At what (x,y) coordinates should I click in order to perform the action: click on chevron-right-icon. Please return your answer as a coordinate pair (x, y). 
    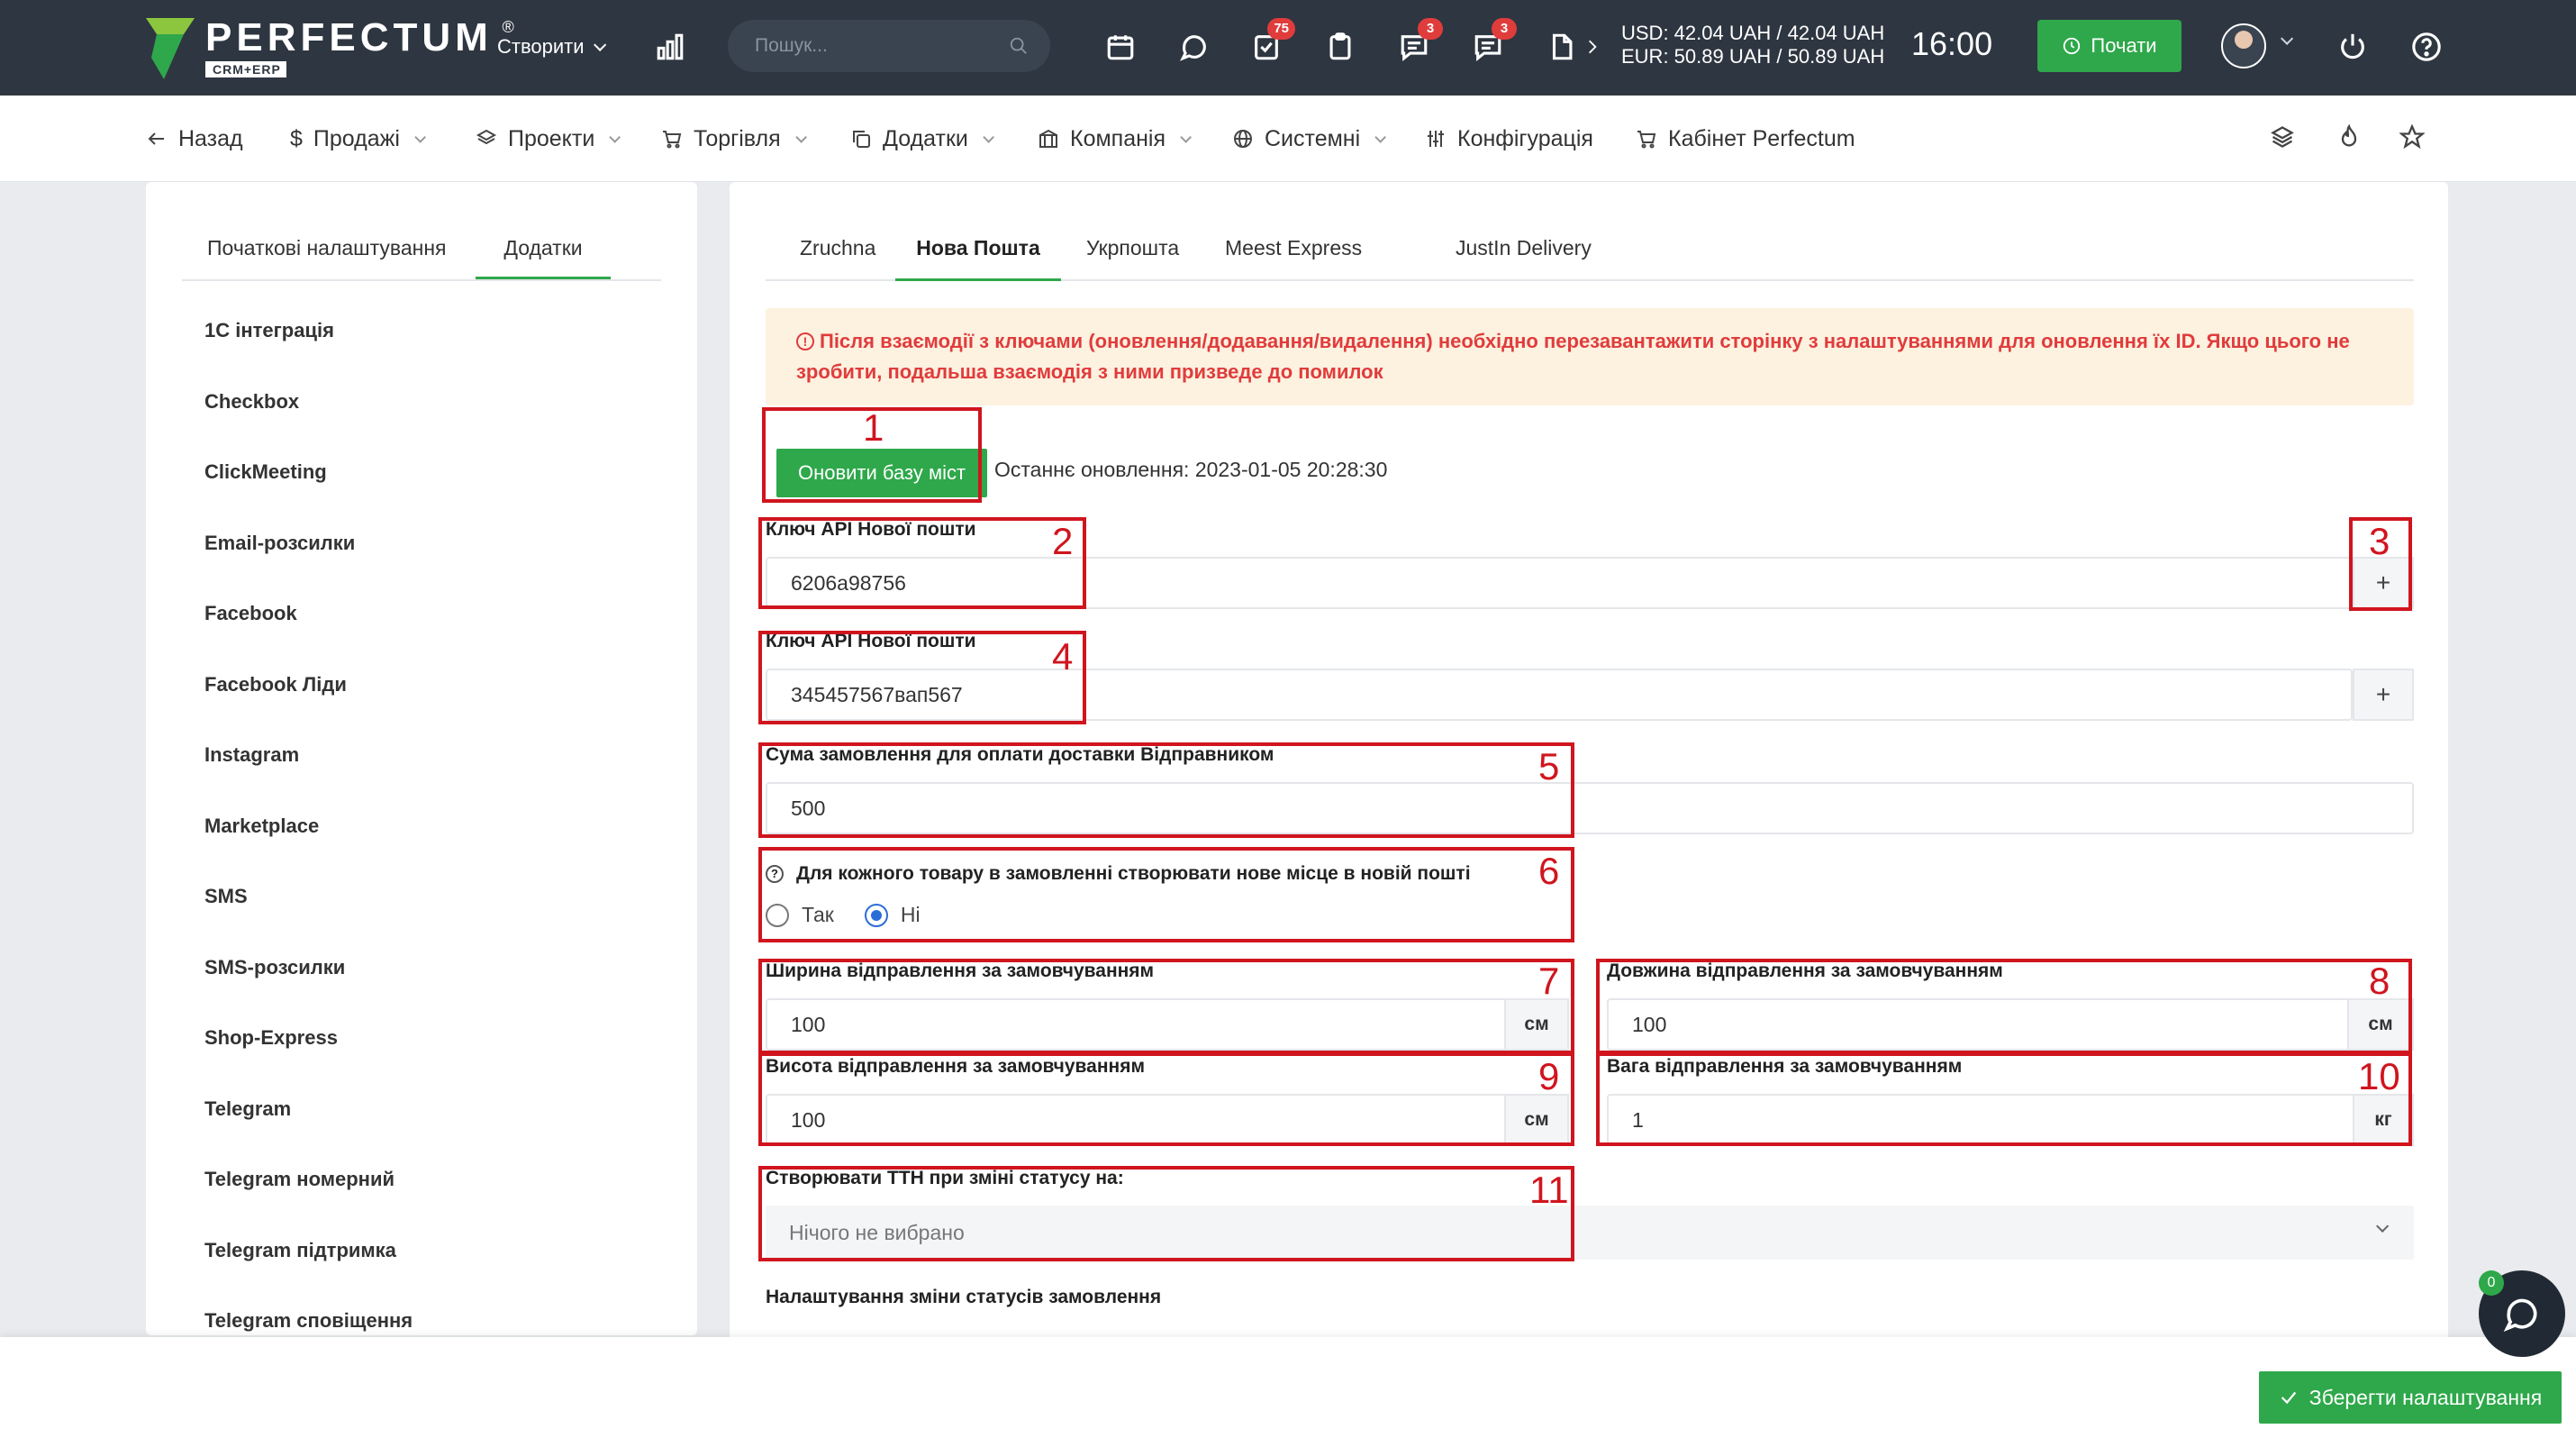
    Looking at the image, I should click on (1592, 47).